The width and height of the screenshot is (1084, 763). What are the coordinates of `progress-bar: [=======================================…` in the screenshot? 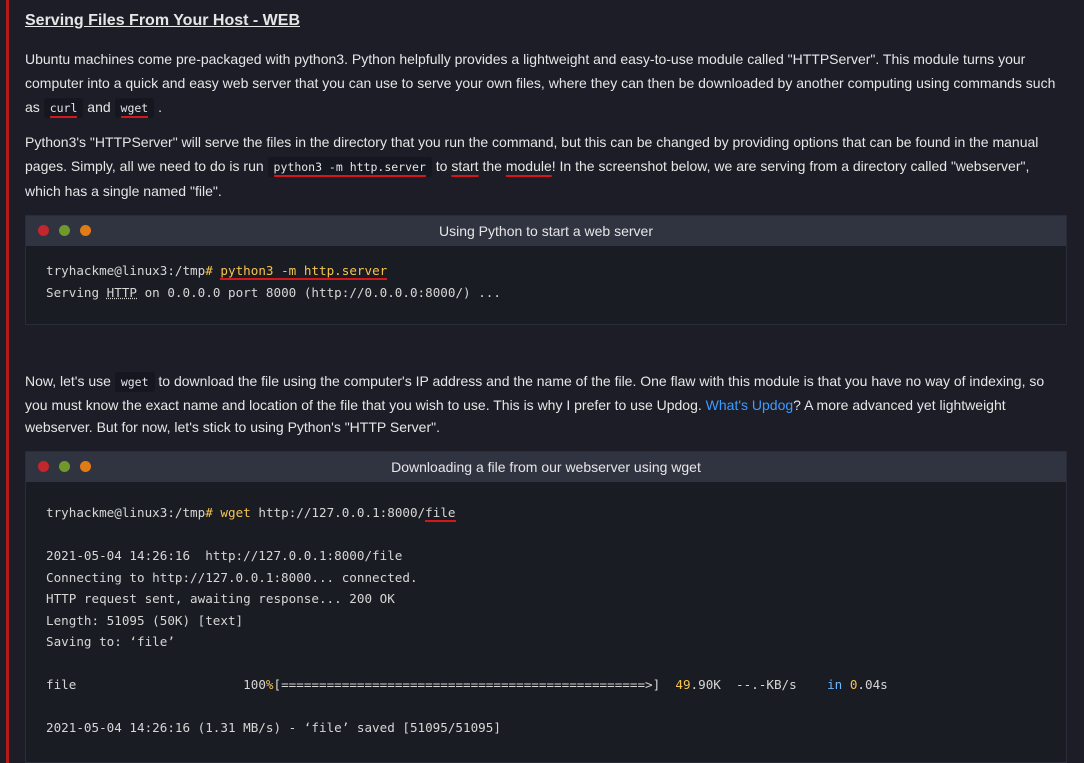 It's located at (467, 684).